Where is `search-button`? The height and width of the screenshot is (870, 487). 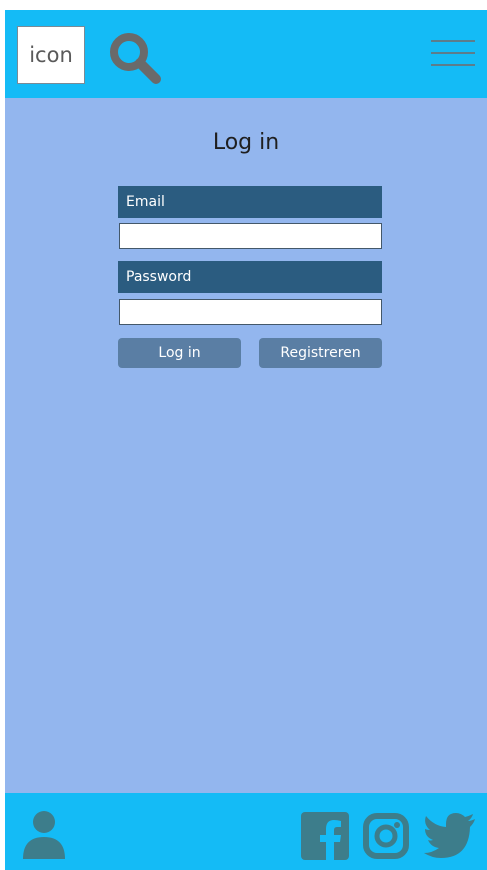
search-button is located at coordinates (135, 58).